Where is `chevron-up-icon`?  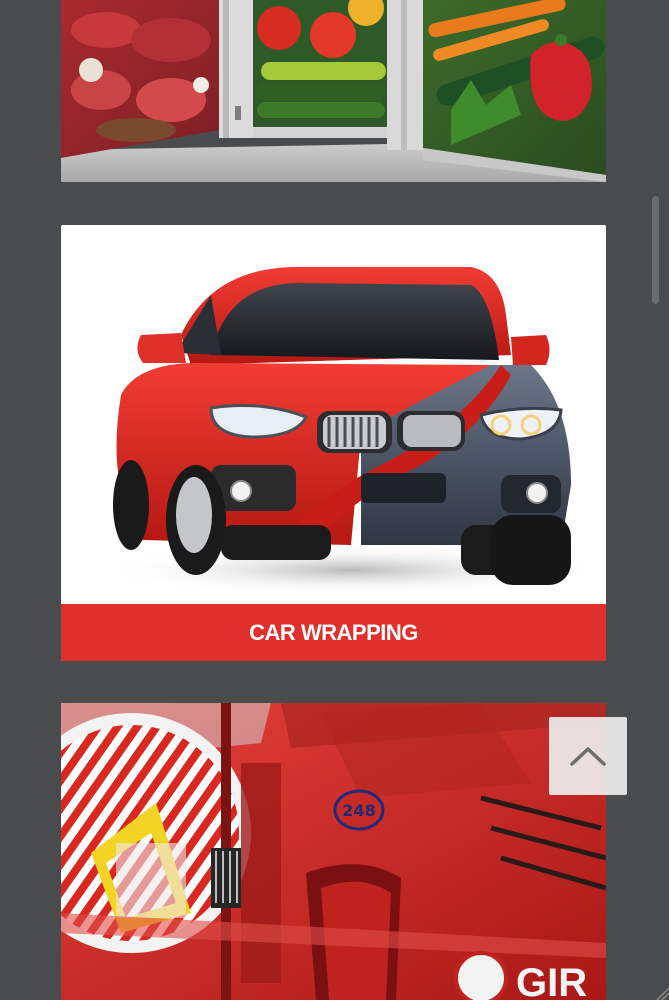 chevron-up-icon is located at coordinates (588, 756).